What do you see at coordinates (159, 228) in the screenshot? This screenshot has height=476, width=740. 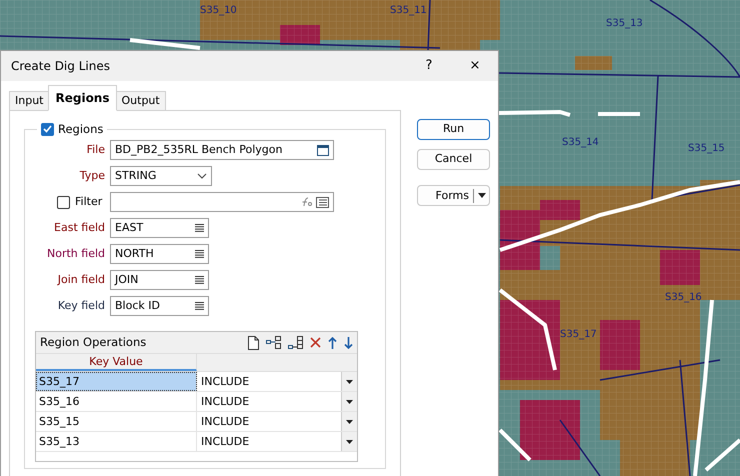 I see `field-selector: EAST` at bounding box center [159, 228].